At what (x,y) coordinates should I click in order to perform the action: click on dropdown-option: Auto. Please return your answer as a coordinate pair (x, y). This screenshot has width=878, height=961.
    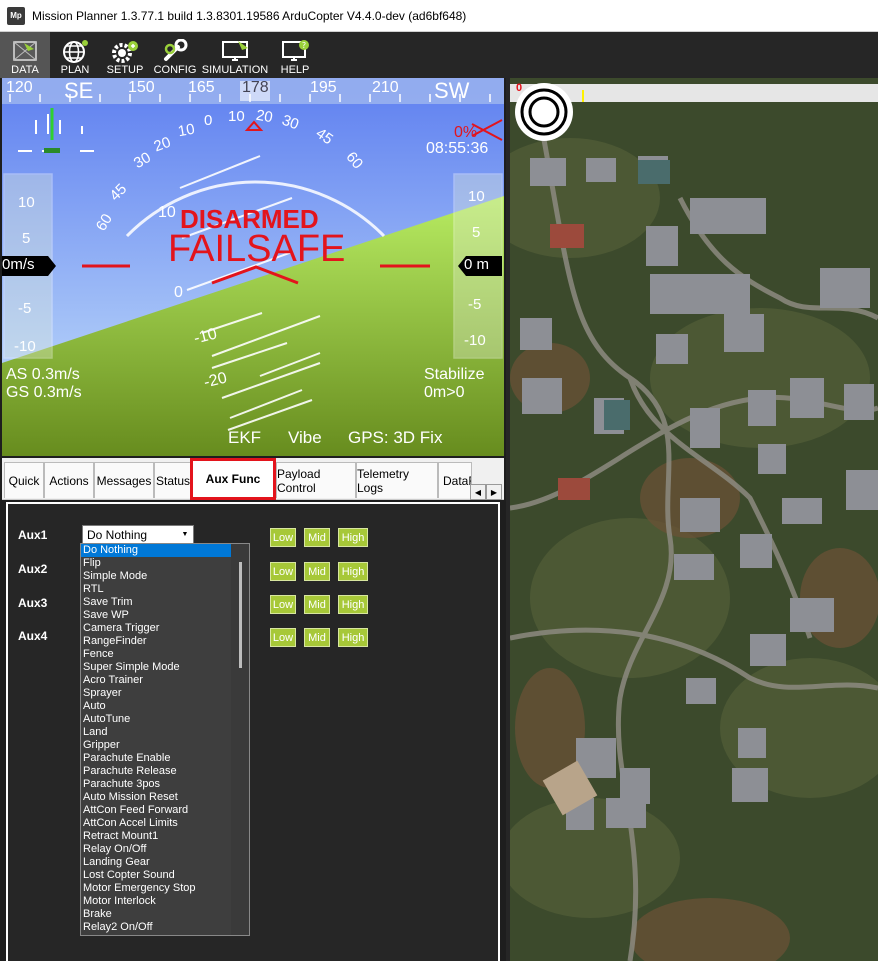
    Looking at the image, I should click on (165, 706).